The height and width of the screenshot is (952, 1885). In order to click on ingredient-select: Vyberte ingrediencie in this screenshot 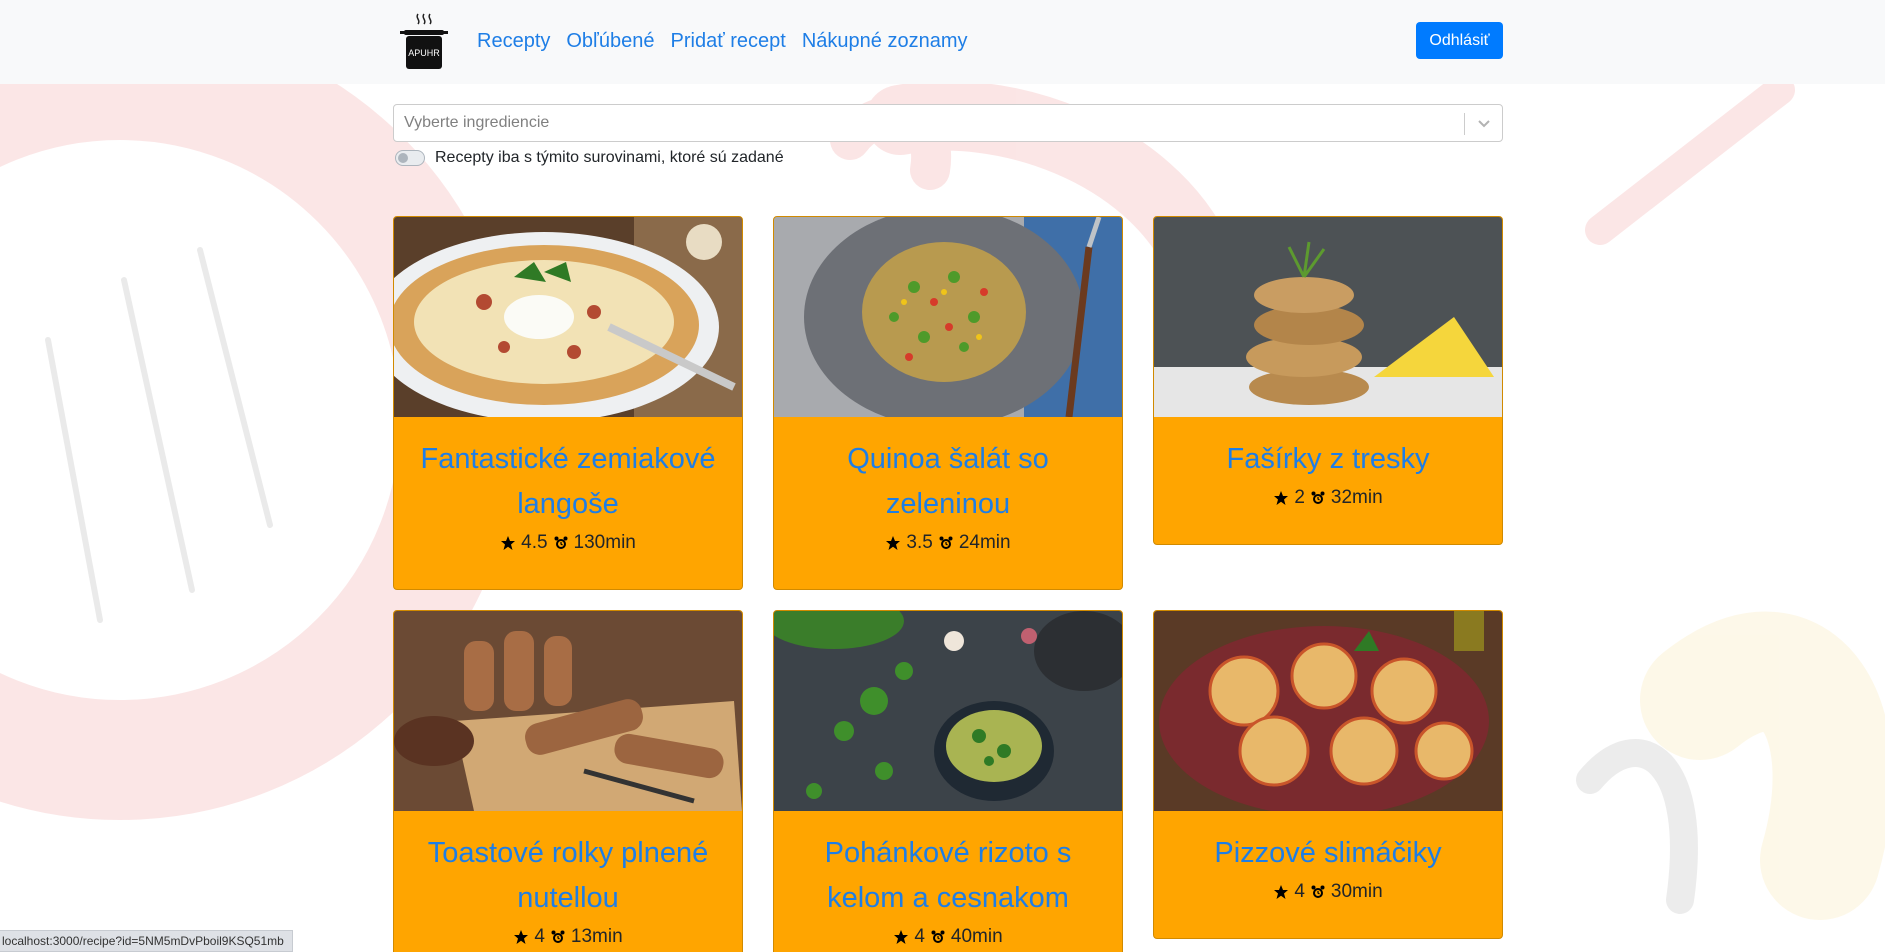, I will do `click(948, 123)`.